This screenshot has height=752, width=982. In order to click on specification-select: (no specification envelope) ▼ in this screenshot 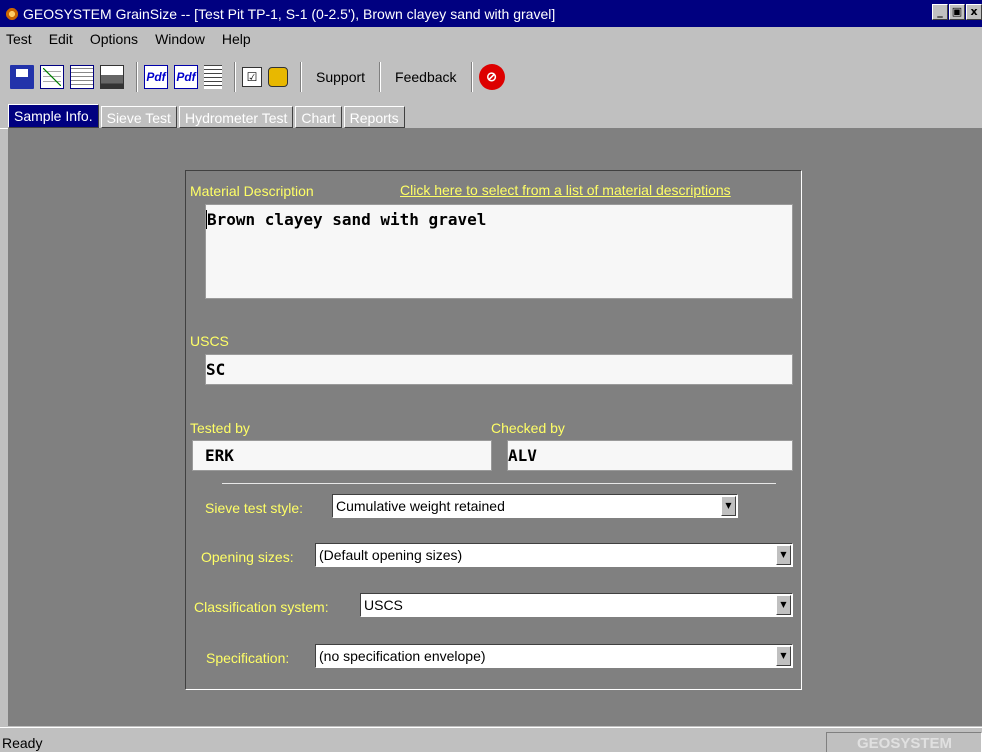, I will do `click(554, 656)`.